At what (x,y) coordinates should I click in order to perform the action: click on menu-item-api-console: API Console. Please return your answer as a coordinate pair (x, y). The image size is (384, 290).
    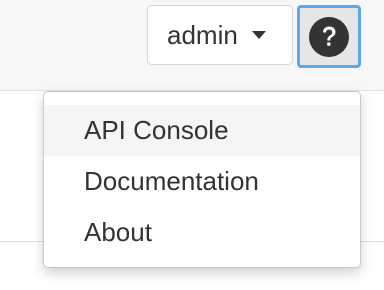
    Looking at the image, I should click on (202, 130).